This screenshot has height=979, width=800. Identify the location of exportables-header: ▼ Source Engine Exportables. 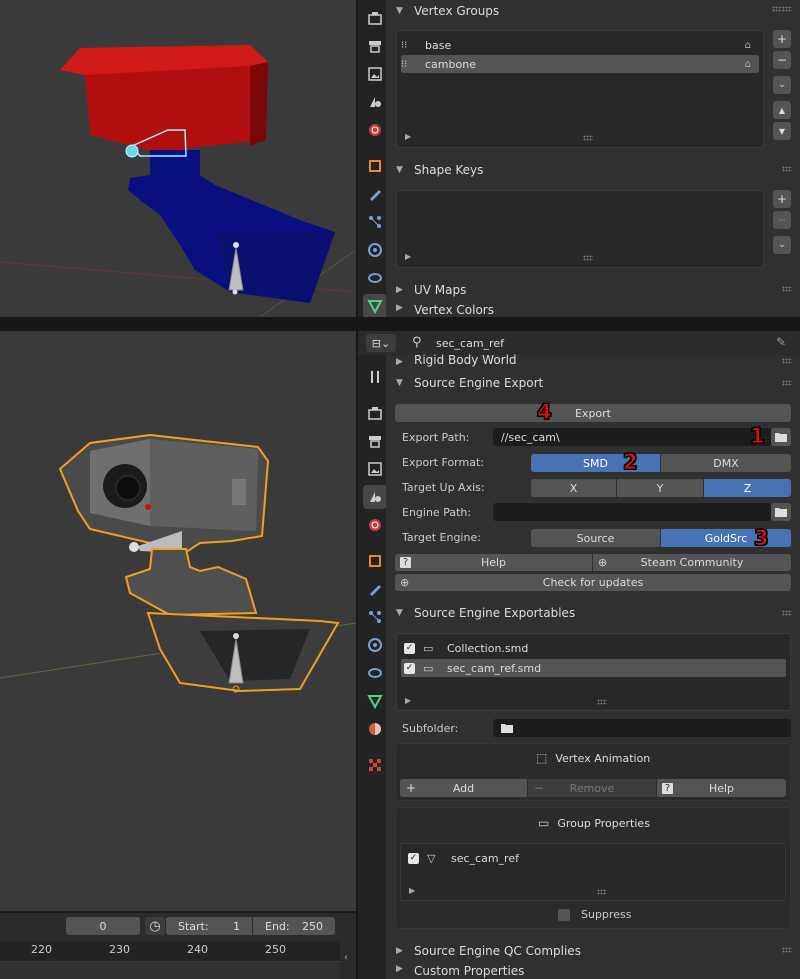
(485, 613).